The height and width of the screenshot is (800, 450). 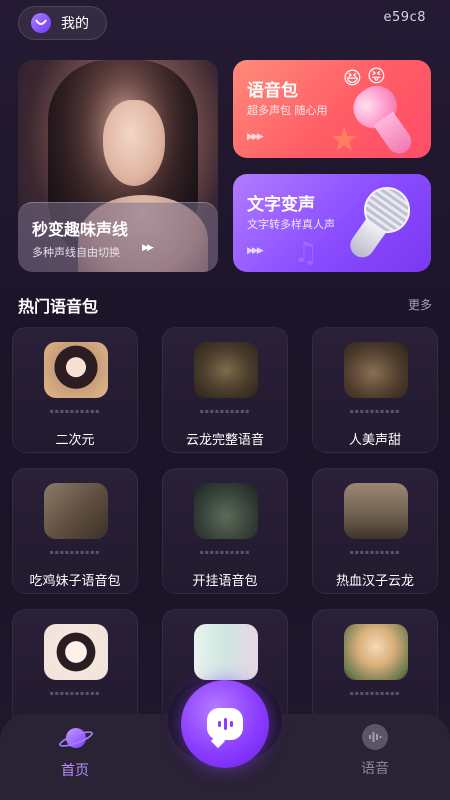 I want to click on voice-pack-tile: ▪▪▪▪▪▪▪▪▪▪ 开挂语音包, so click(x=225, y=531).